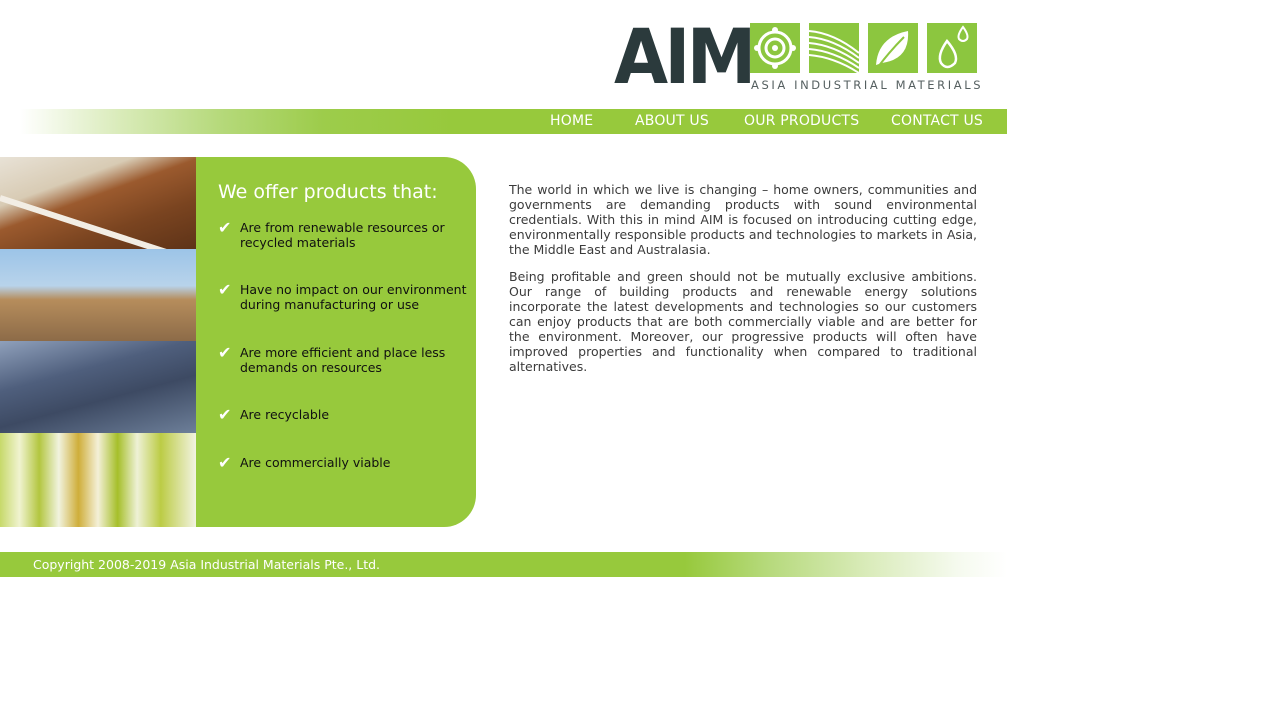 The image size is (1280, 720). I want to click on photo-biofuel-tubes, so click(98, 480).